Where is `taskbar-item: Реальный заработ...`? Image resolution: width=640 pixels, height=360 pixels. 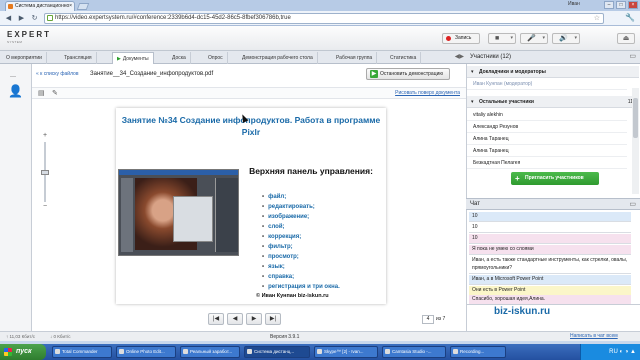 taskbar-item: Реальный заработ... is located at coordinates (210, 352).